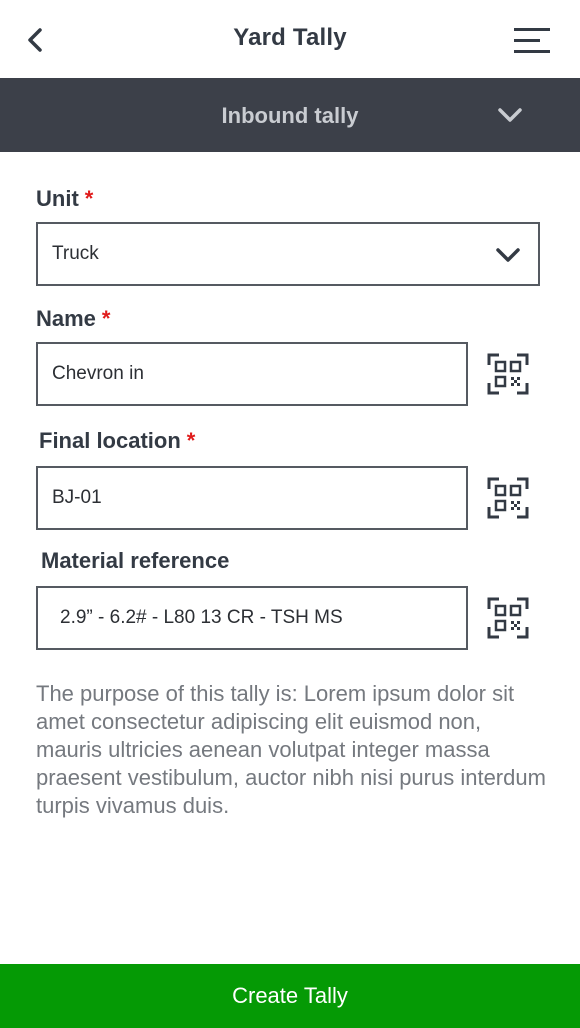  I want to click on unit-label-text: Unit, so click(57, 198).